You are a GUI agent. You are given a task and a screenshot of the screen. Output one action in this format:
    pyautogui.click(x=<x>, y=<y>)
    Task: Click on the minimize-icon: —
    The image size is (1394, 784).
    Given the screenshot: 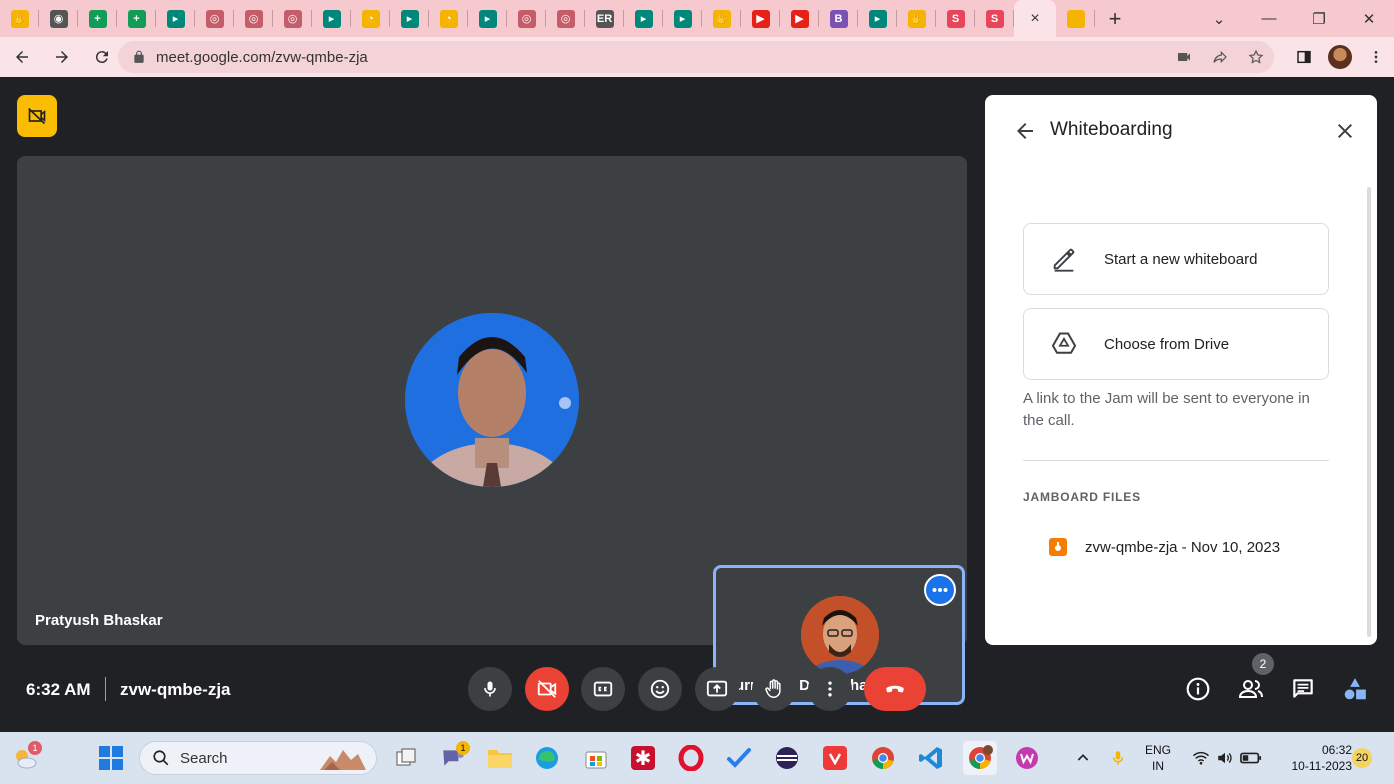 What is the action you would take?
    pyautogui.click(x=1269, y=18)
    